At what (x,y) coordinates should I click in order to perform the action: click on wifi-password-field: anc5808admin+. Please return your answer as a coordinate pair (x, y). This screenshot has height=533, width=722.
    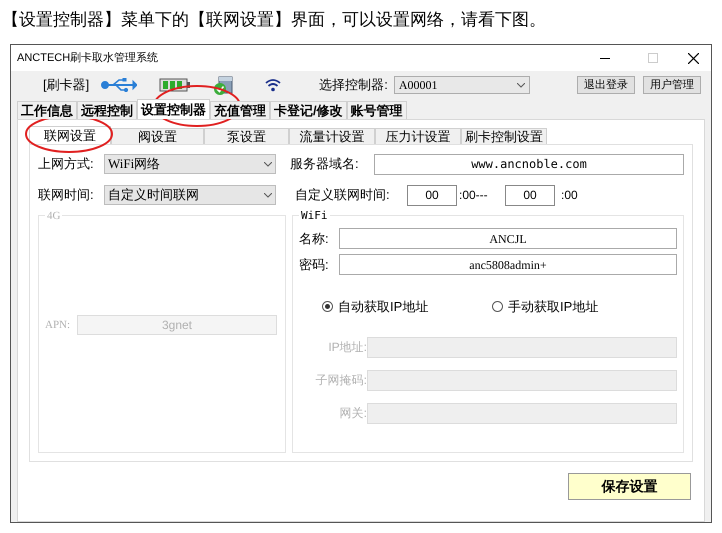
    Looking at the image, I should click on (508, 264).